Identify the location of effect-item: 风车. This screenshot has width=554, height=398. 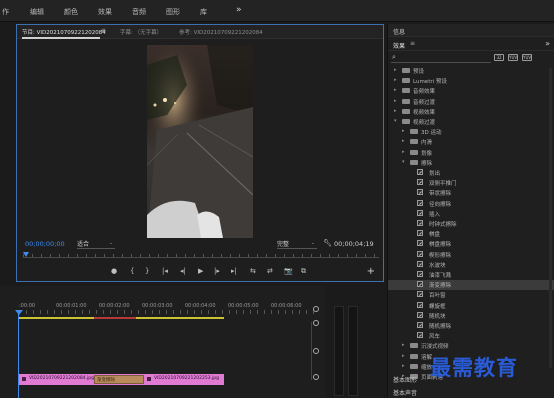
(471, 336).